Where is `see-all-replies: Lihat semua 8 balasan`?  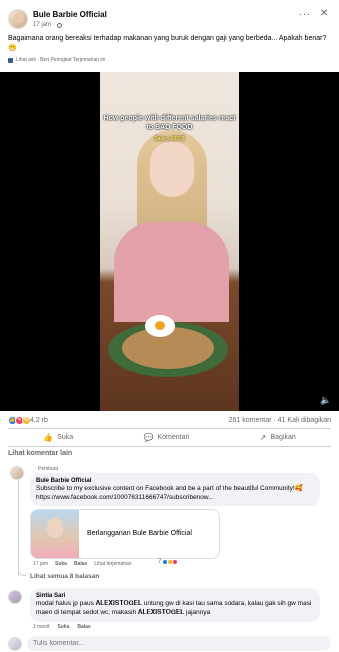 see-all-replies: Lihat semua 8 balasan is located at coordinates (64, 576).